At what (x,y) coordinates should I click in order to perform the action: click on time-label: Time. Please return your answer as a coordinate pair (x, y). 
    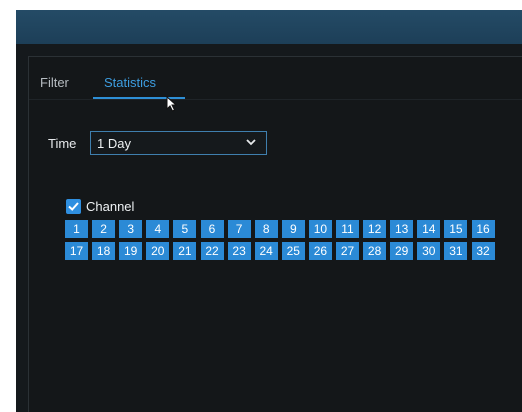
    Looking at the image, I should click on (62, 143).